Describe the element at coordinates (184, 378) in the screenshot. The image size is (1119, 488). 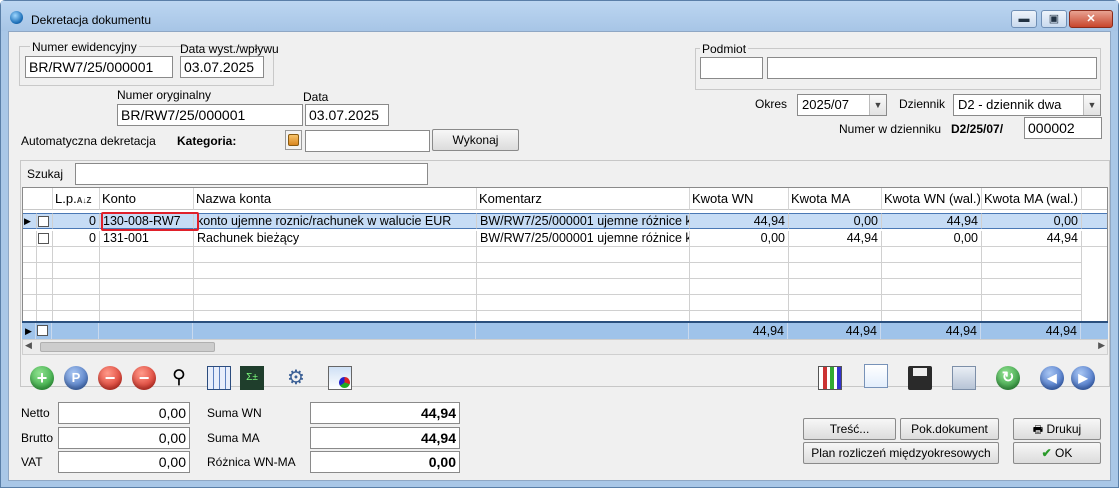
I see `binoculars-icon: ⚲` at that location.